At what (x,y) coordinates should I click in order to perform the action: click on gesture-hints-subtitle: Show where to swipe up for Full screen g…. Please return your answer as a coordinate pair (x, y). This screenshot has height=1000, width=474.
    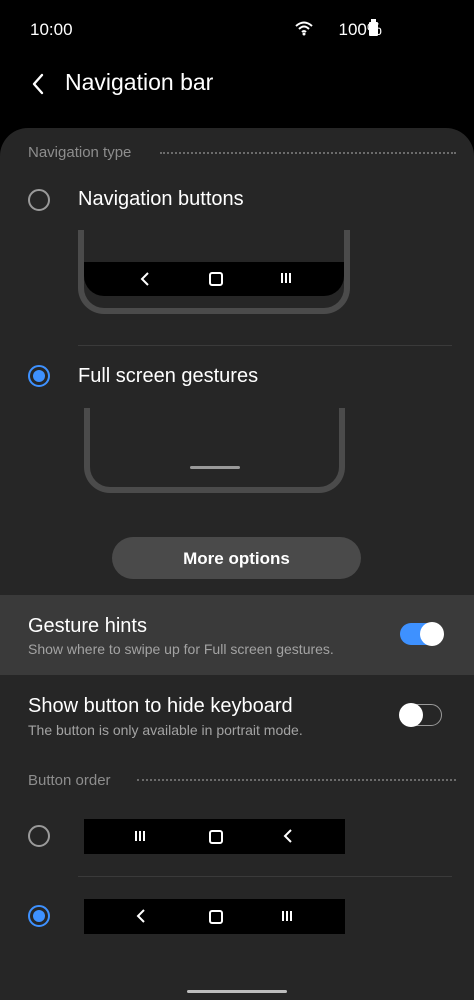
    Looking at the image, I should click on (181, 649).